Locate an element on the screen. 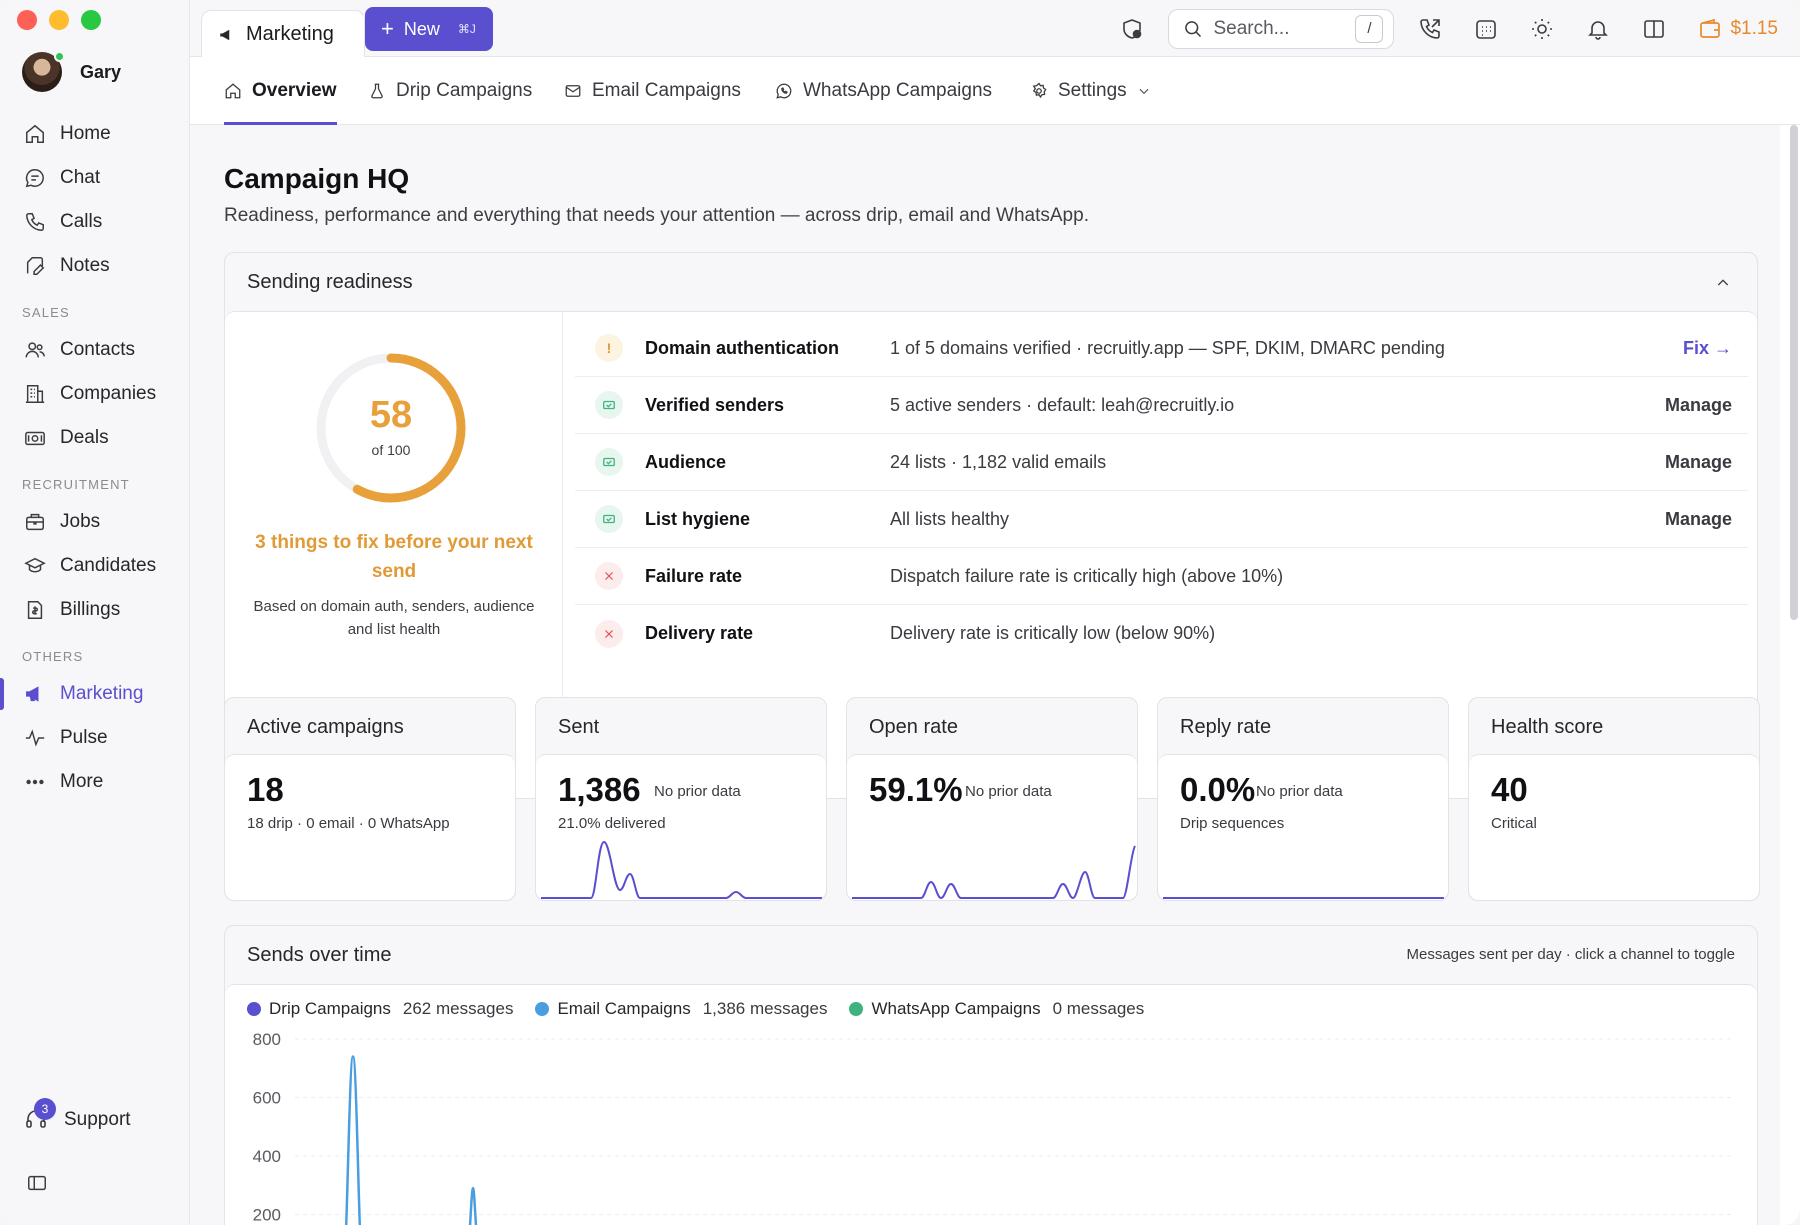 The image size is (1800, 1225). new-shortcut: ⌘J is located at coordinates (466, 29).